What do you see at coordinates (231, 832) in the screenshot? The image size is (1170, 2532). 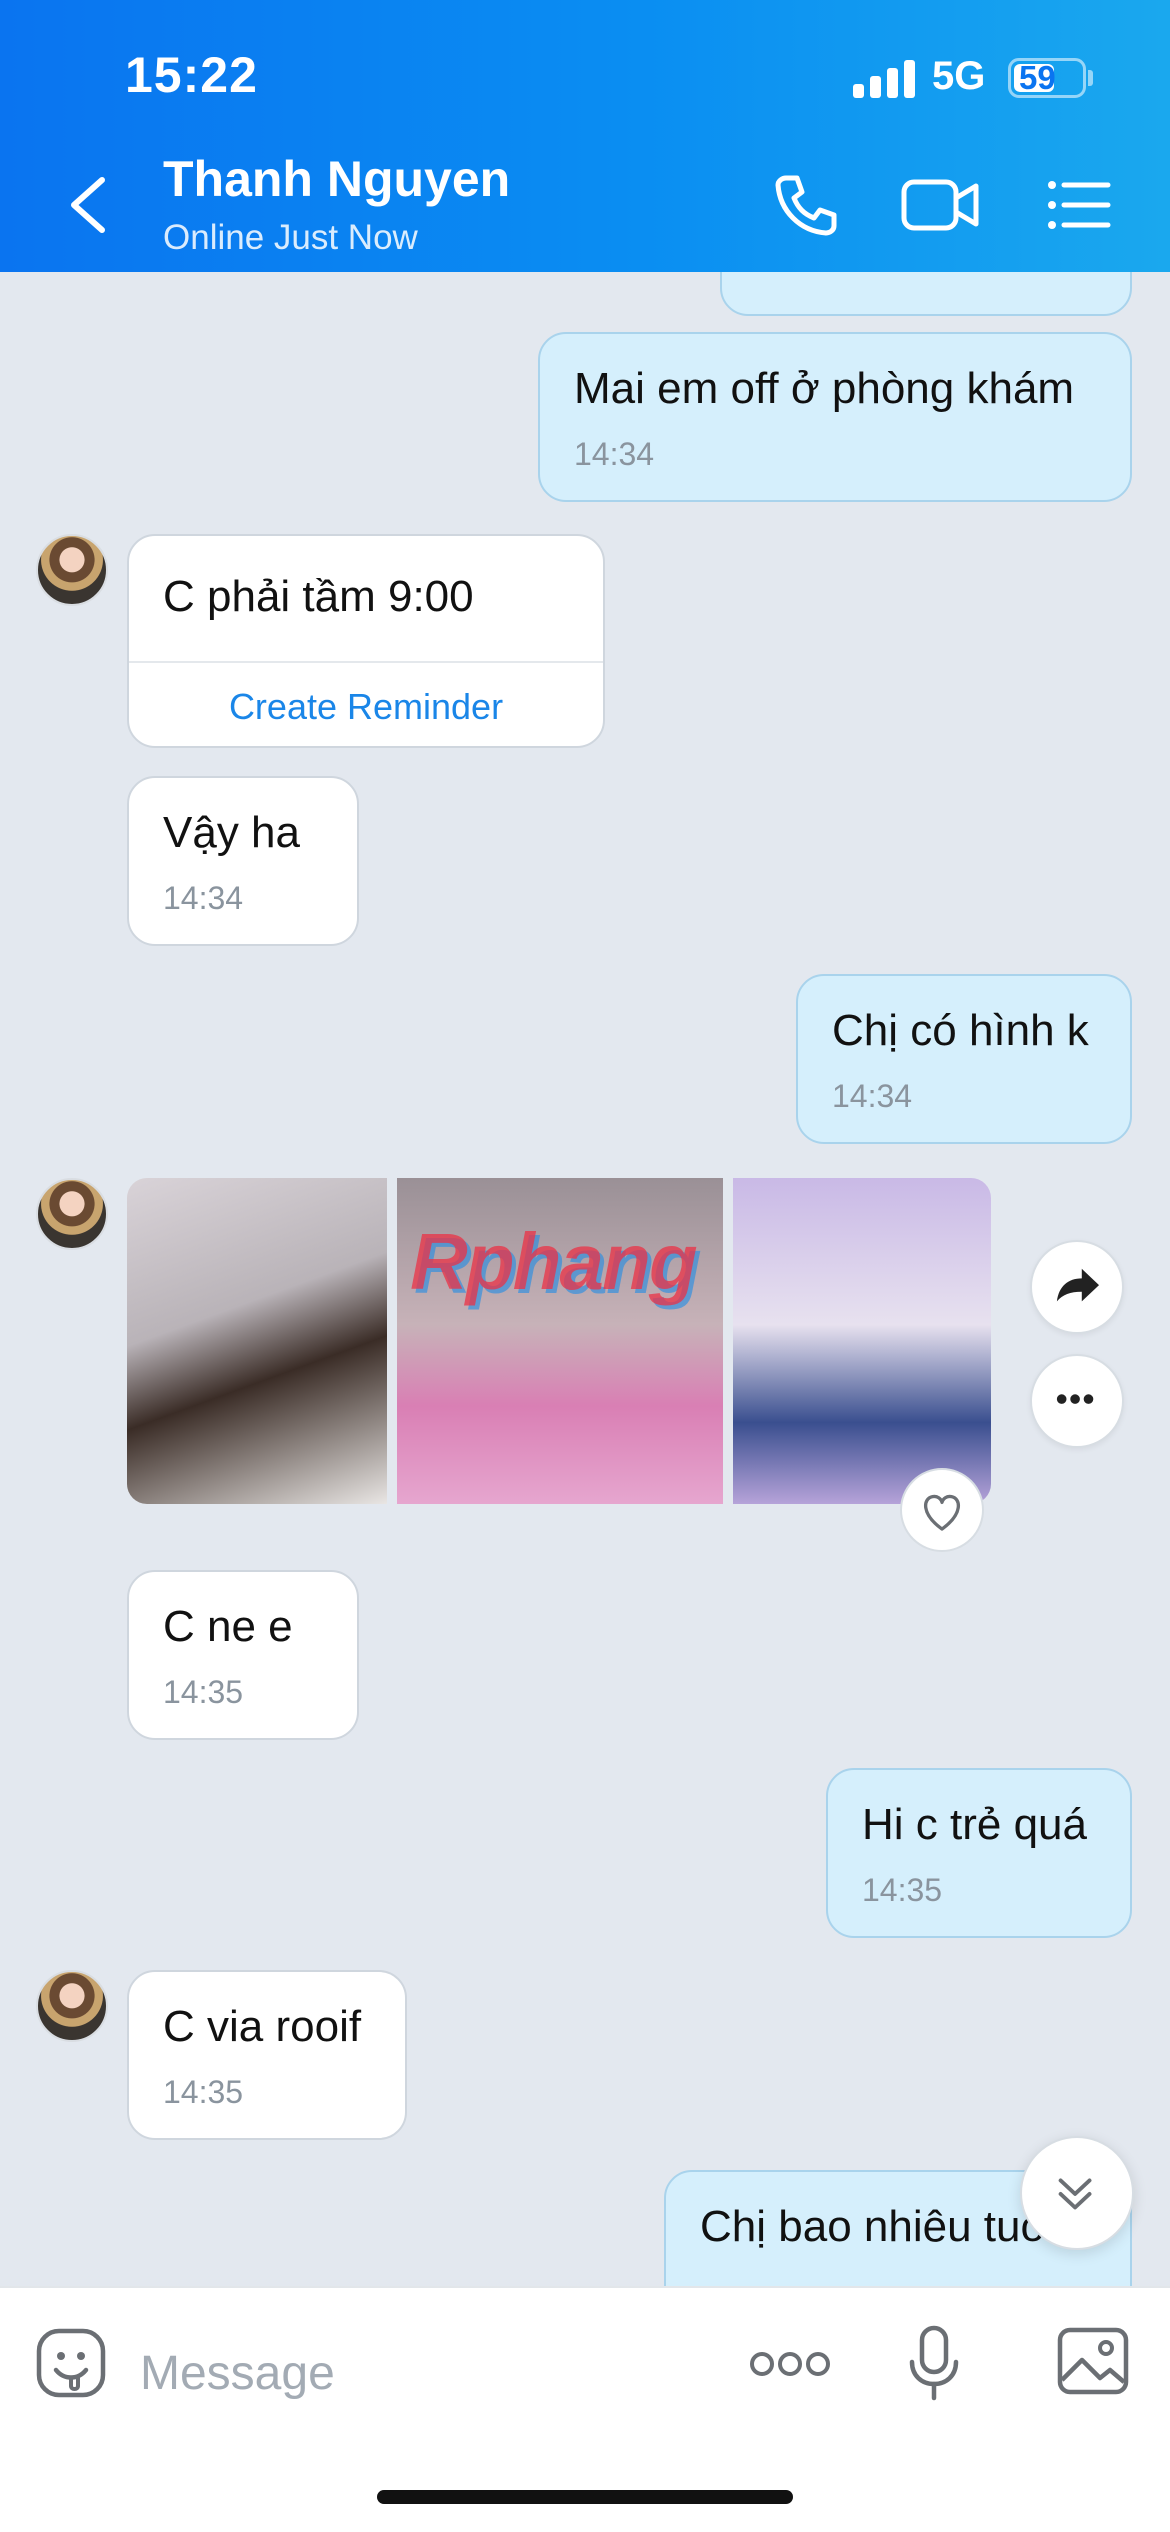 I see `message-text: Vậy ha` at bounding box center [231, 832].